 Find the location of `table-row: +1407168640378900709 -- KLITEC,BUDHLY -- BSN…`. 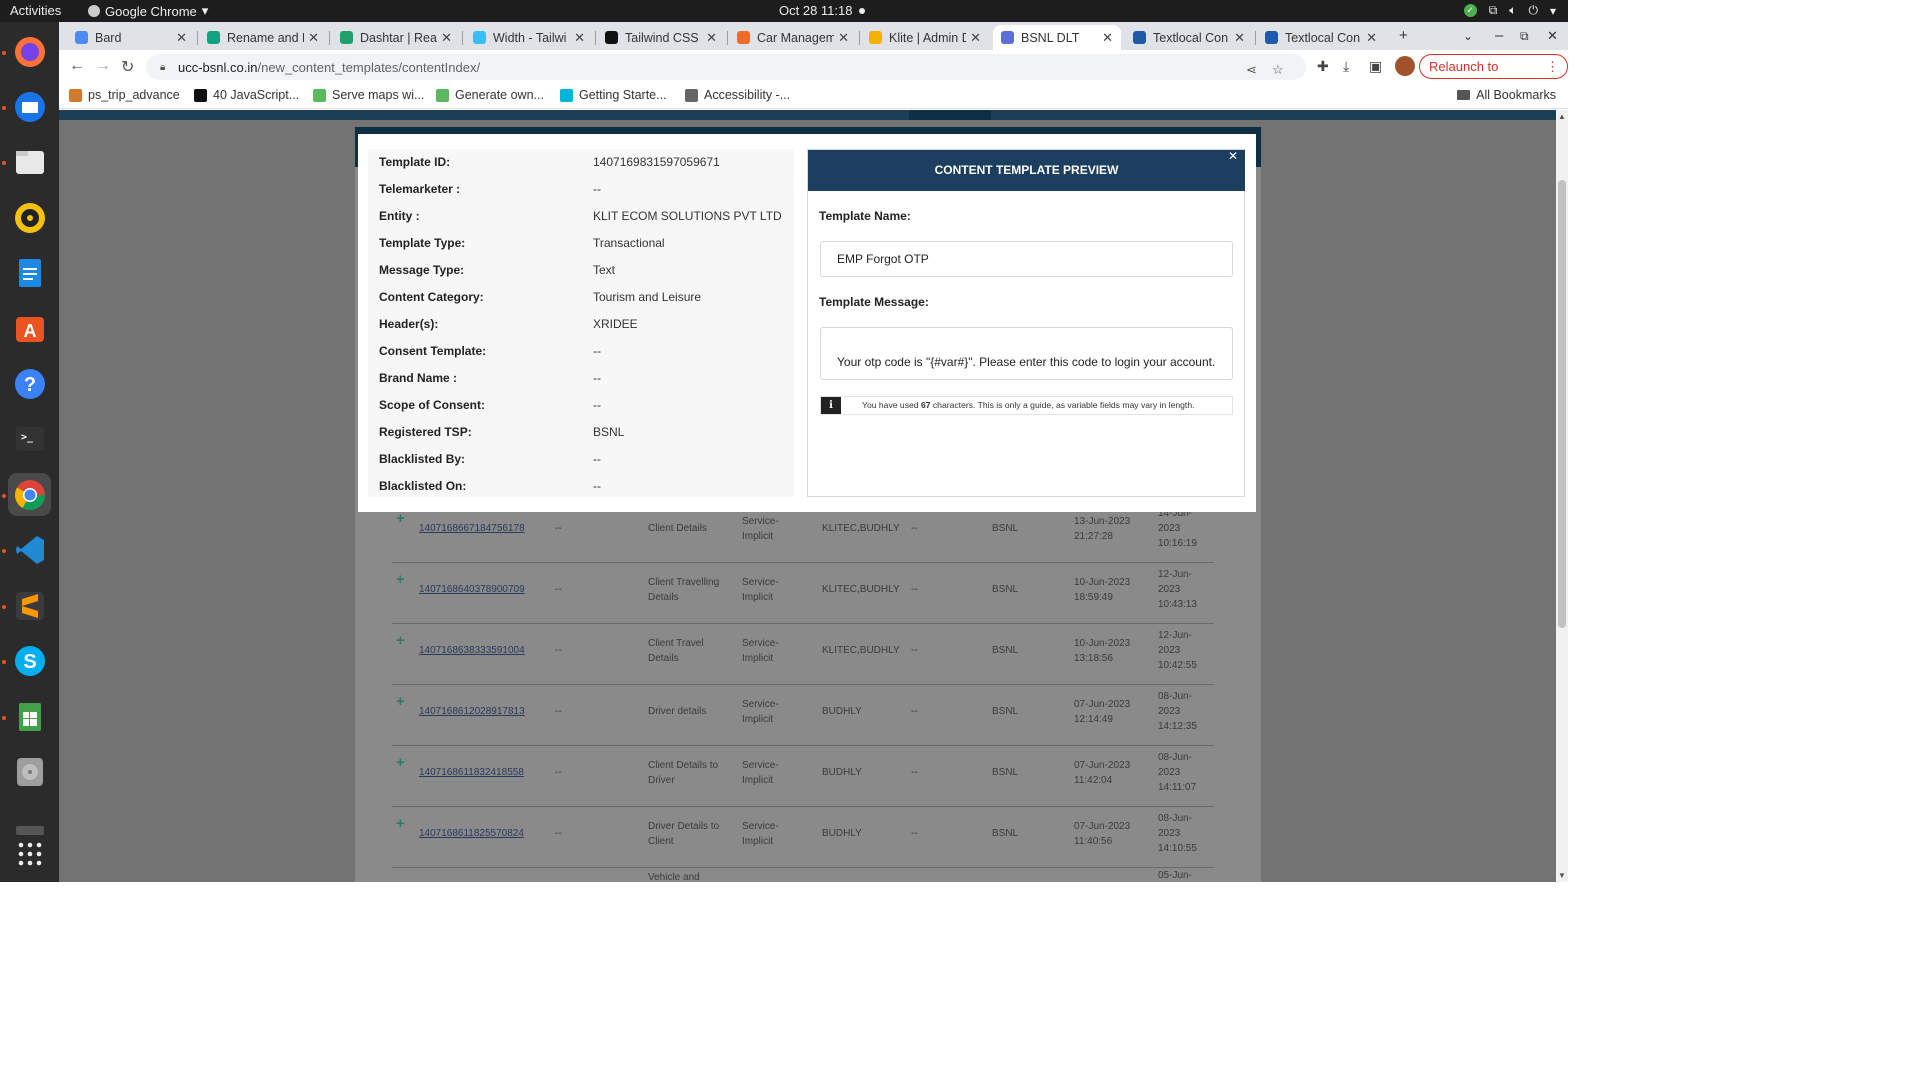

table-row: +1407168640378900709 -- KLITEC,BUDHLY -- BSN… is located at coordinates (803, 593).